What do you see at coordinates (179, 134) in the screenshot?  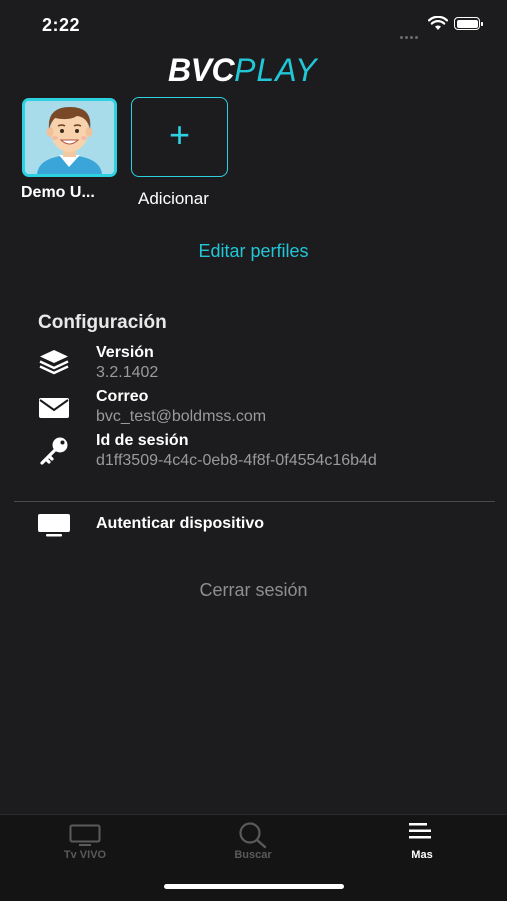 I see `plus-icon: +` at bounding box center [179, 134].